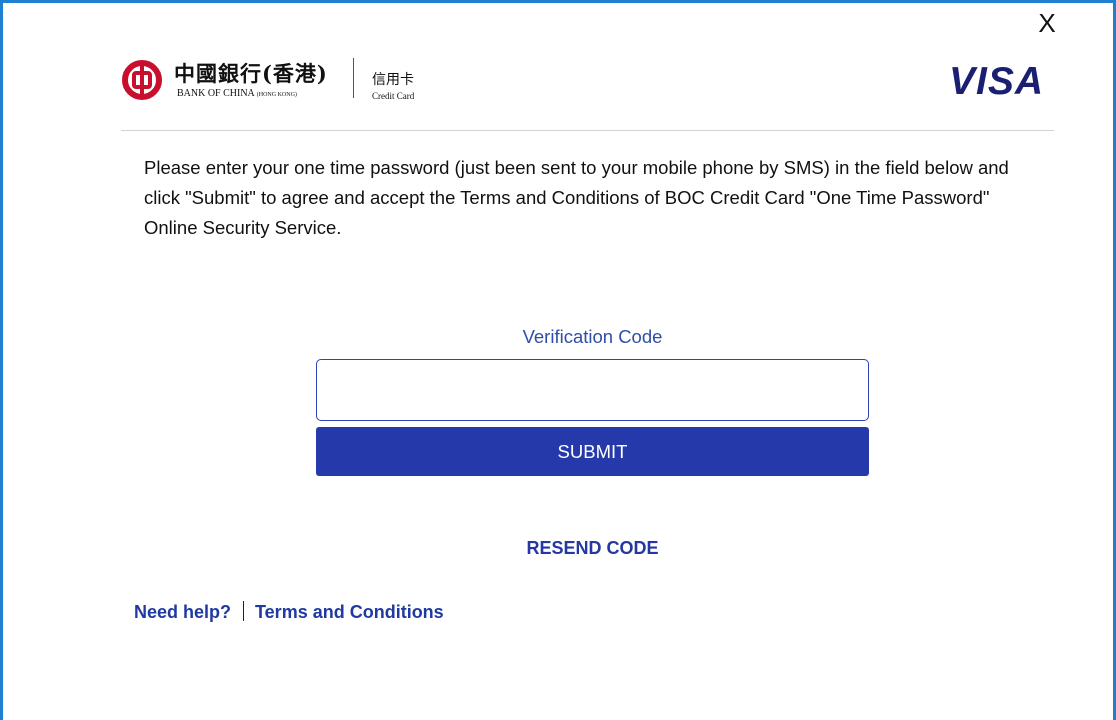 This screenshot has height=720, width=1116. What do you see at coordinates (276, 95) in the screenshot?
I see `bank-name-en-sub: (HONG KONG)` at bounding box center [276, 95].